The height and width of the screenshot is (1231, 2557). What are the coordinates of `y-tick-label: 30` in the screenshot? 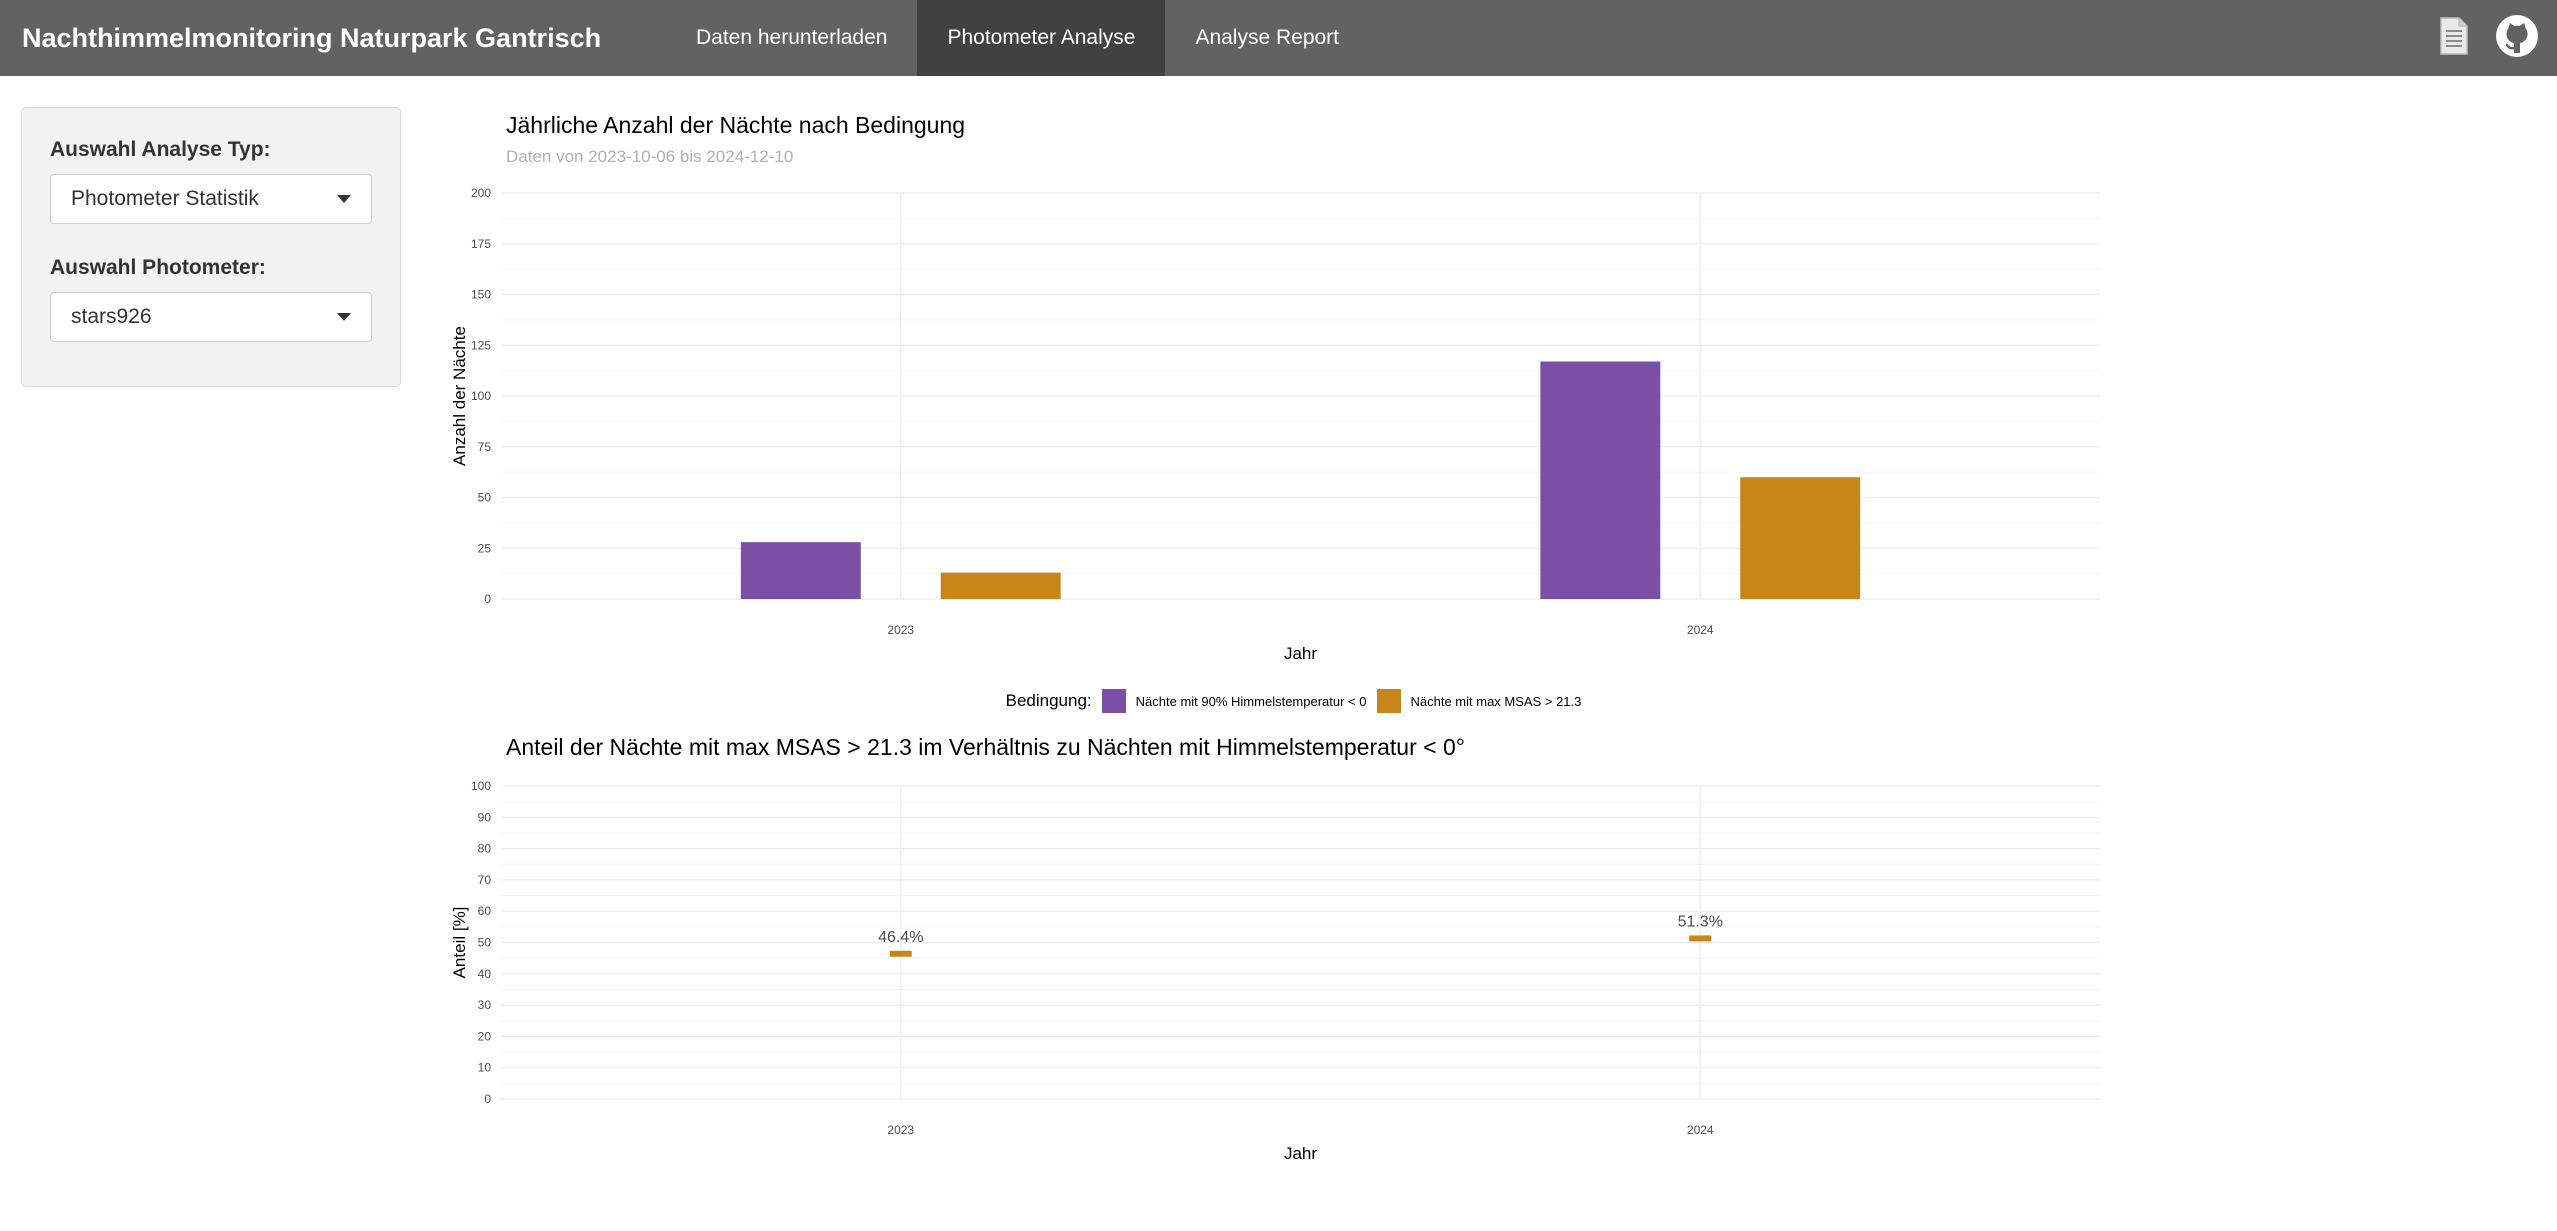 It's located at (485, 1005).